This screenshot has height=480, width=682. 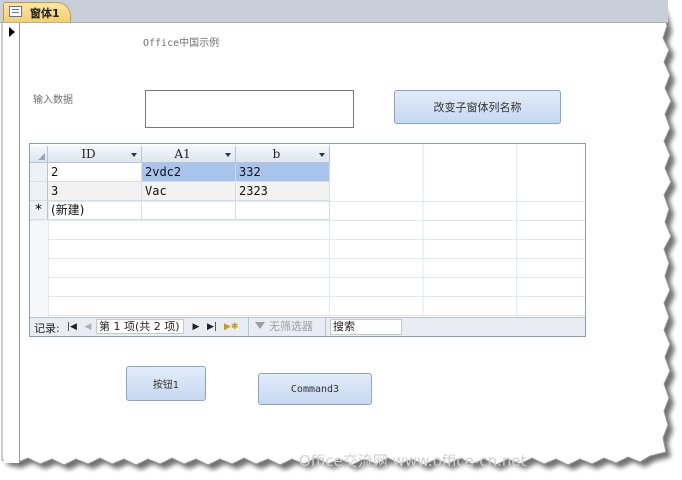 What do you see at coordinates (15, 11) in the screenshot?
I see `form-icon` at bounding box center [15, 11].